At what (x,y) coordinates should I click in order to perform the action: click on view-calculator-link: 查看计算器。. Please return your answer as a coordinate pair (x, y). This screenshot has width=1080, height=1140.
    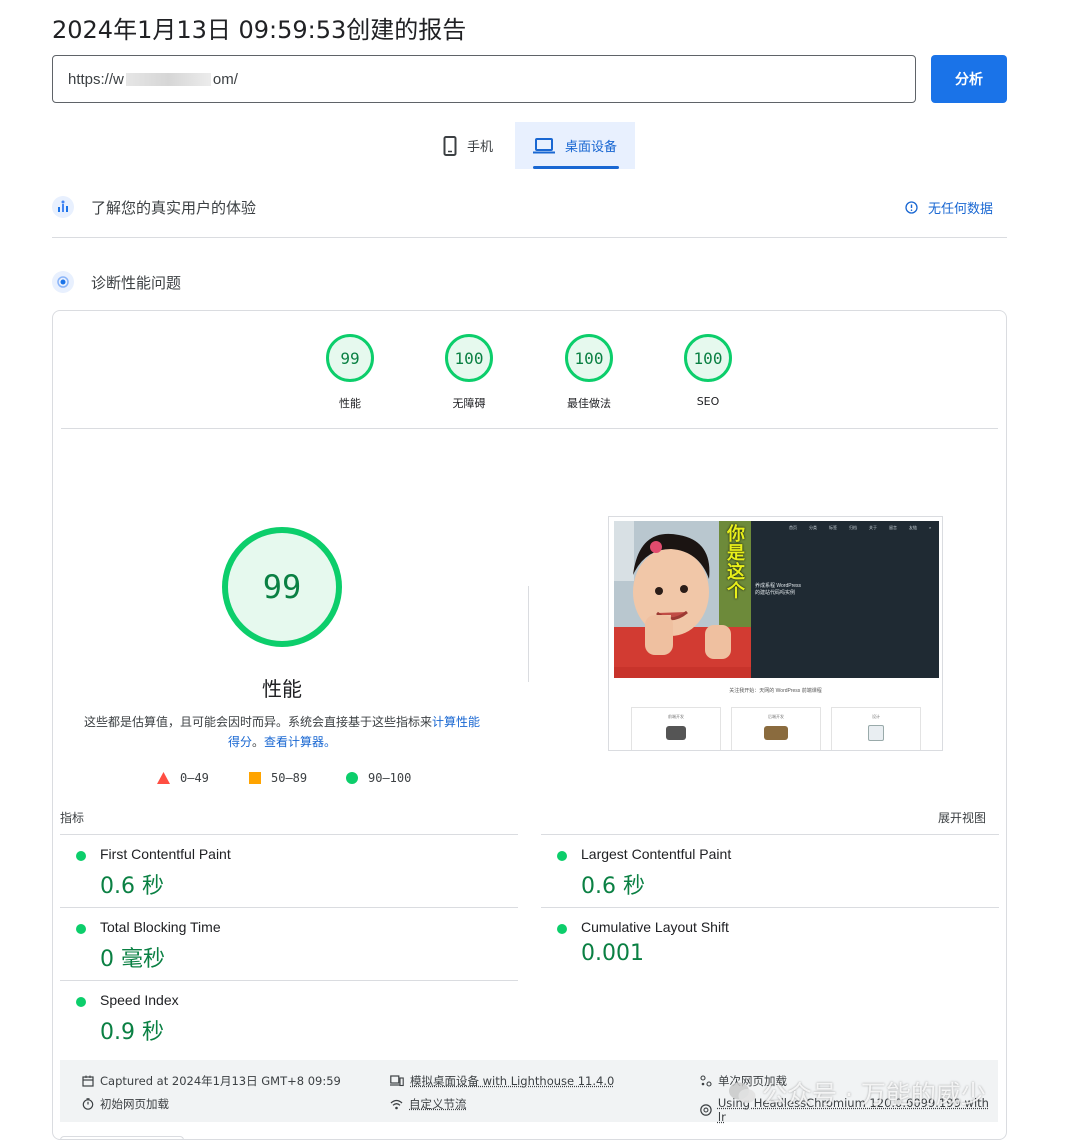
    Looking at the image, I should click on (300, 742).